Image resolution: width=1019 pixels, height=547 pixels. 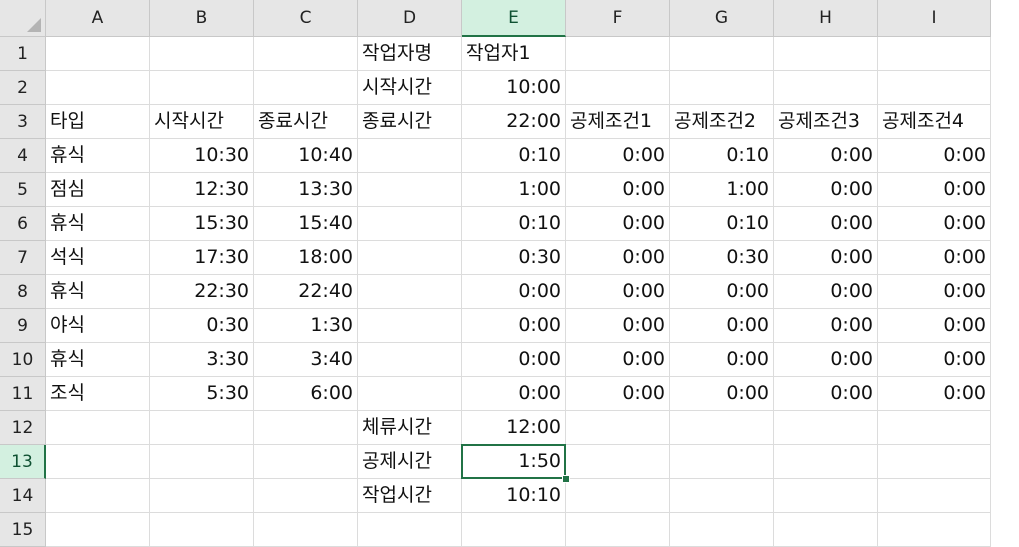 I want to click on cell-d10, so click(x=410, y=360).